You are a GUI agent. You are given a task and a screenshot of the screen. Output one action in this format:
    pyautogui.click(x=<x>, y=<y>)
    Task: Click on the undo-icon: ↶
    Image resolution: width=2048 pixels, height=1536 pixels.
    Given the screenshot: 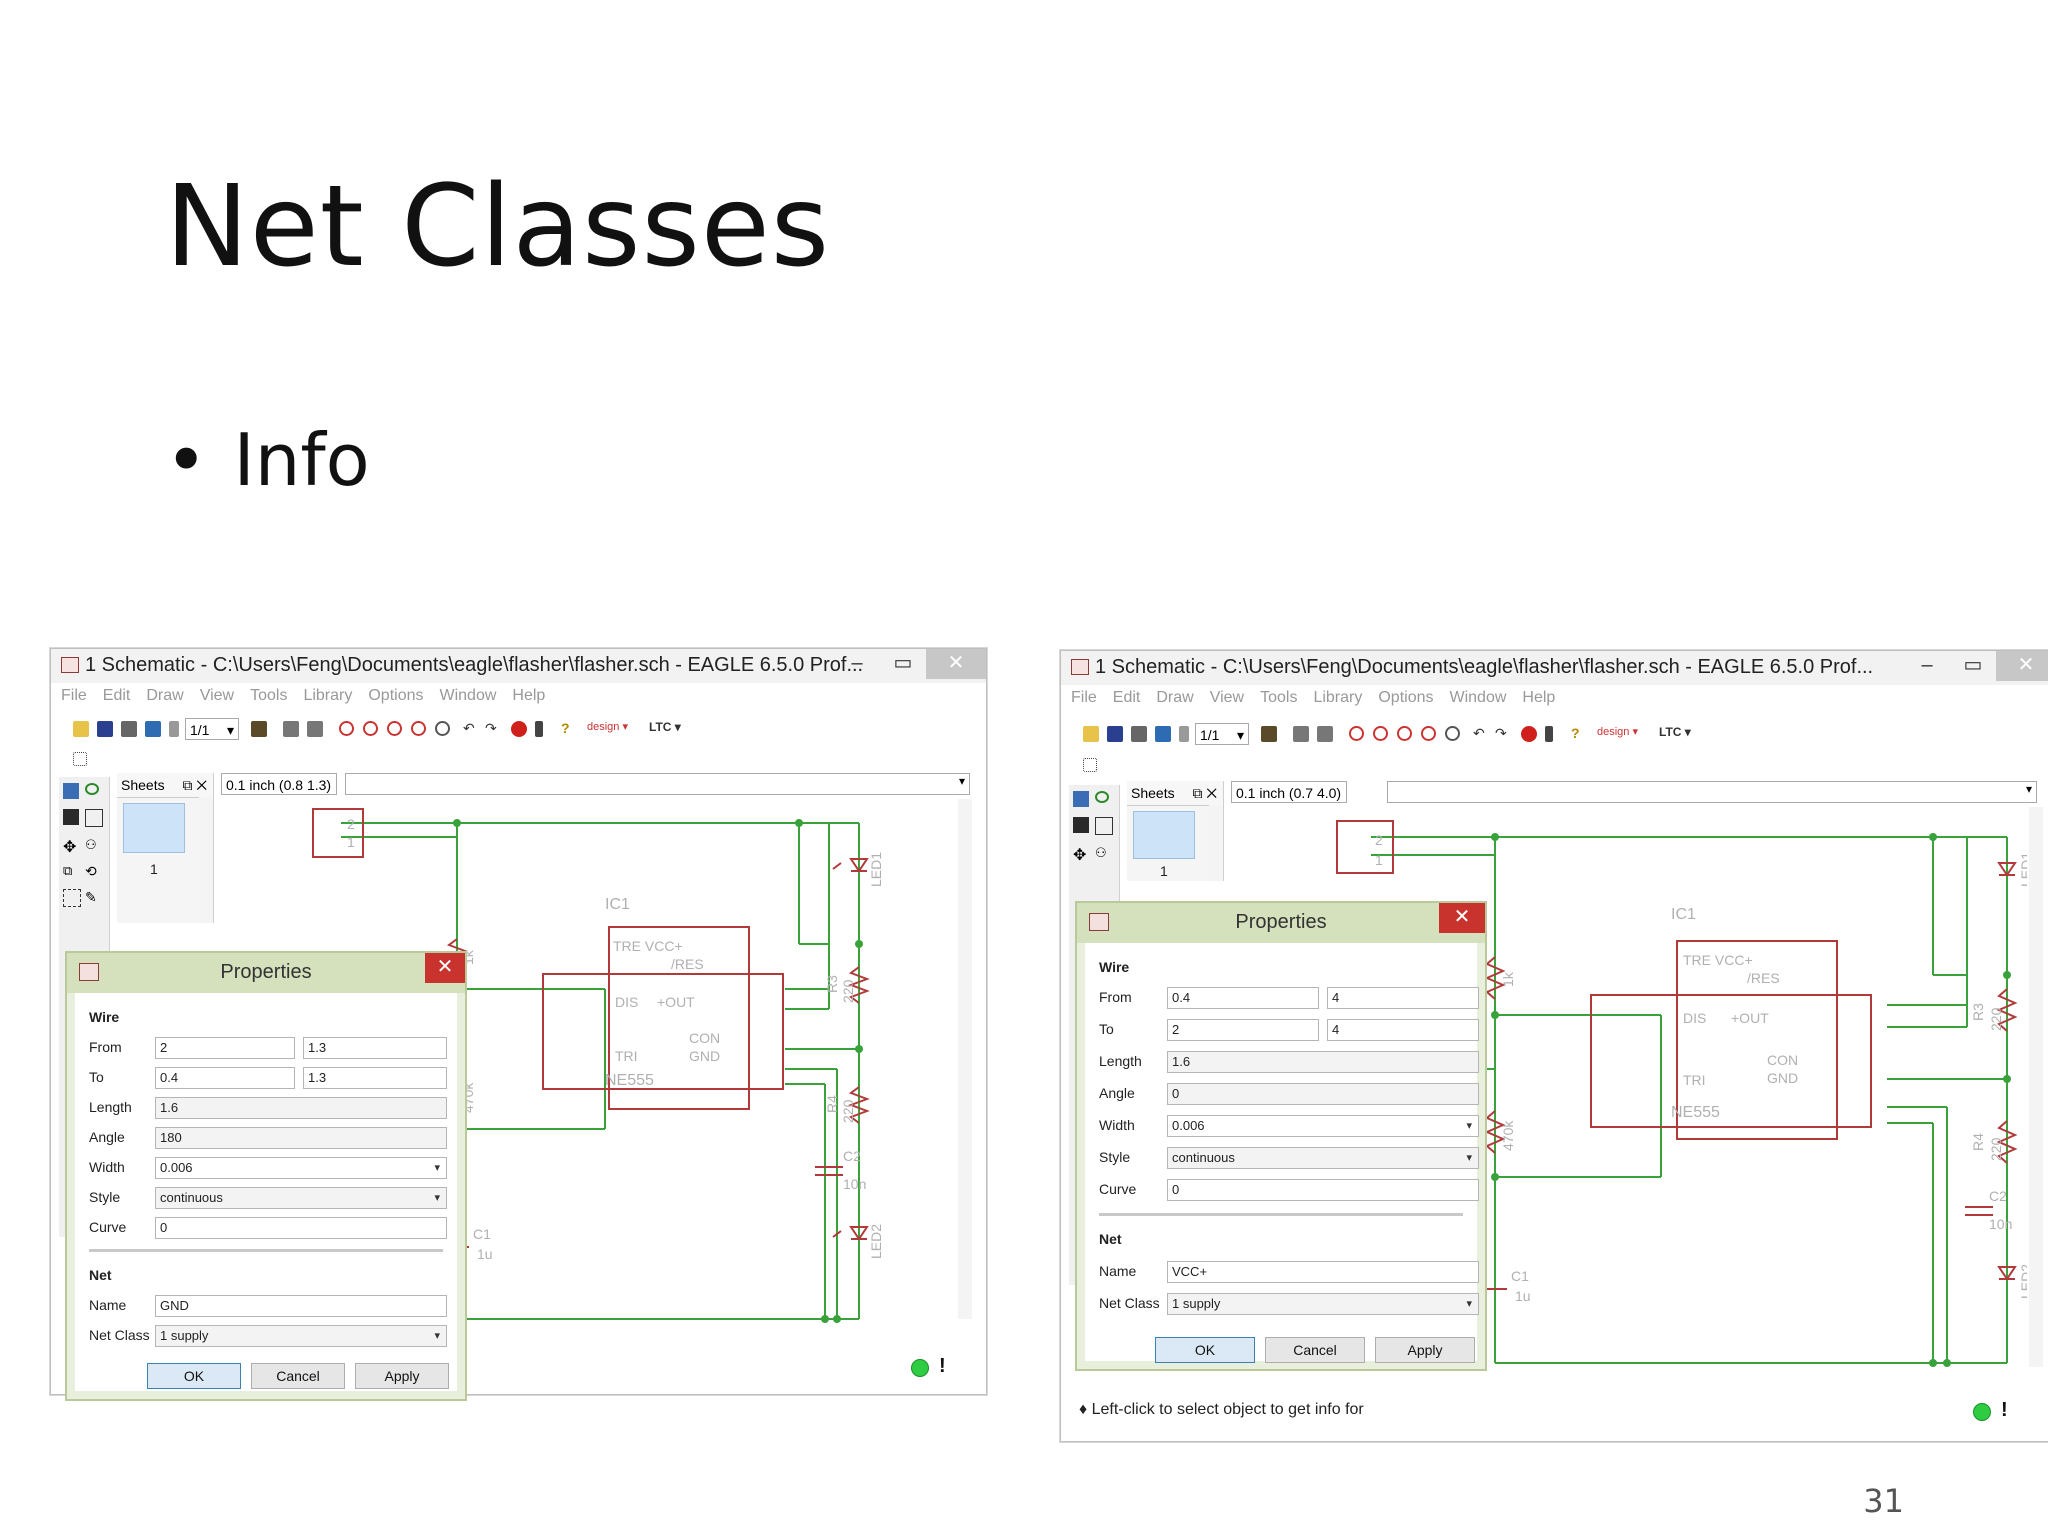 What is the action you would take?
    pyautogui.click(x=1479, y=733)
    